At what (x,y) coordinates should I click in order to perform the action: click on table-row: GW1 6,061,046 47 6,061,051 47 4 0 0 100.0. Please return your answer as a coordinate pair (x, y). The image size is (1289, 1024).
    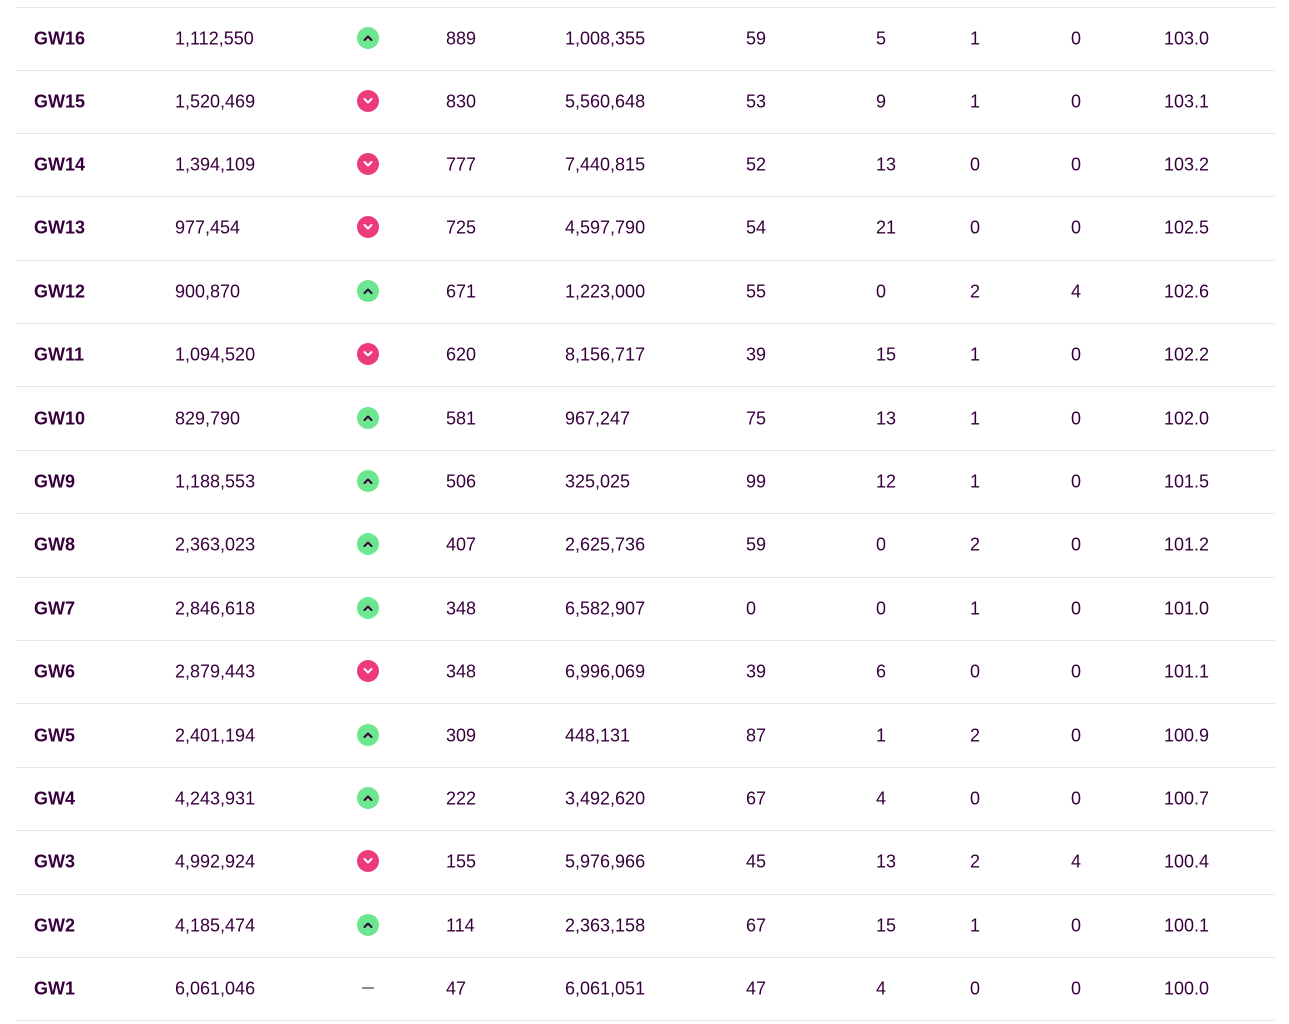
    Looking at the image, I should click on (645, 990).